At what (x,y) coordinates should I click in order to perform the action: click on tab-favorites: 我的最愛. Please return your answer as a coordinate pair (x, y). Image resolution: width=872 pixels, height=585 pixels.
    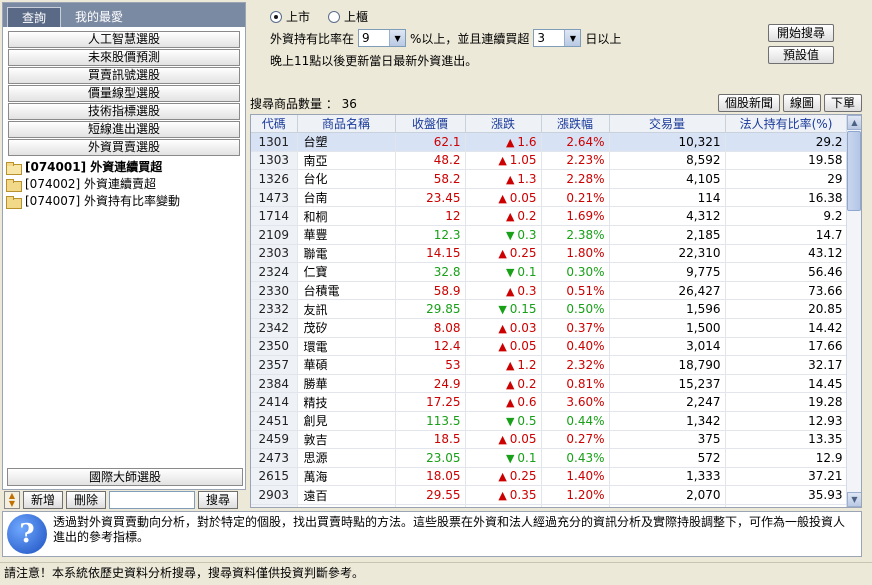
    Looking at the image, I should click on (99, 17).